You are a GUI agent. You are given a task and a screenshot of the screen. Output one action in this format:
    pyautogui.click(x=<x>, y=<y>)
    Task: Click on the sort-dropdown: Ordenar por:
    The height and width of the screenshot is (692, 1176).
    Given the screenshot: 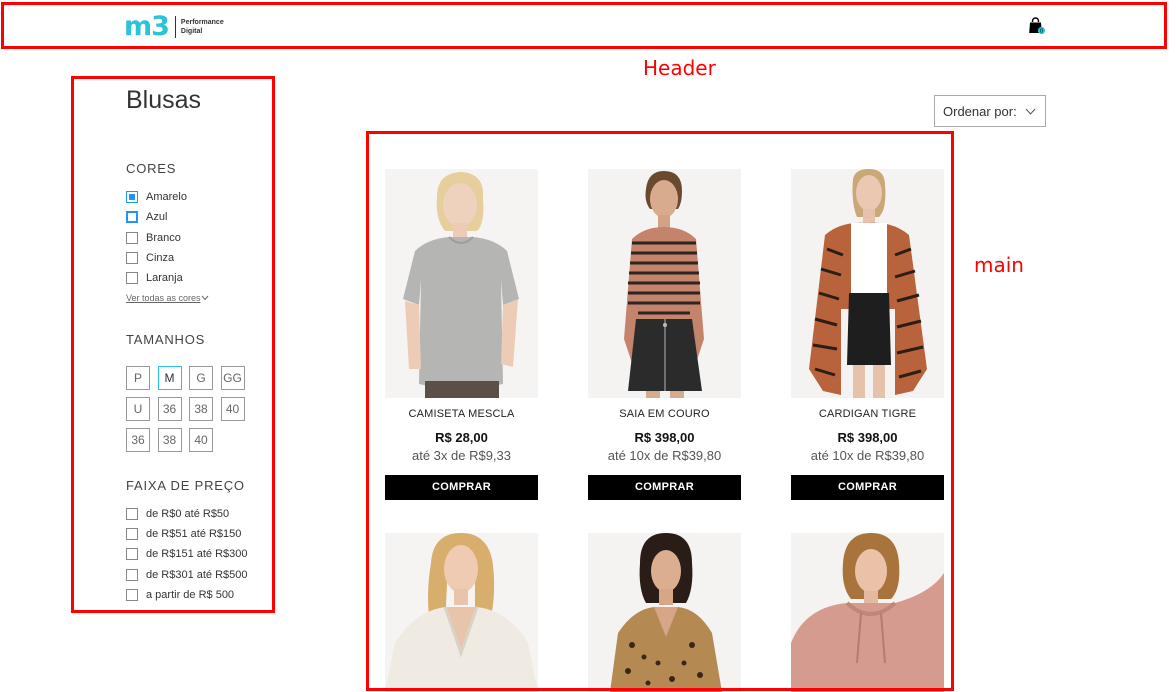 What is the action you would take?
    pyautogui.click(x=990, y=111)
    